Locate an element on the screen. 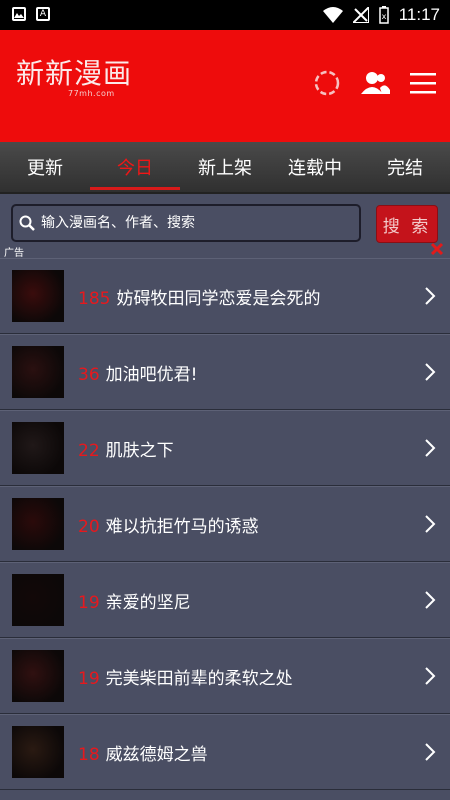 This screenshot has height=800, width=450. manga-name: 妨碍牧田同学恋爱是会死的 is located at coordinates (218, 298).